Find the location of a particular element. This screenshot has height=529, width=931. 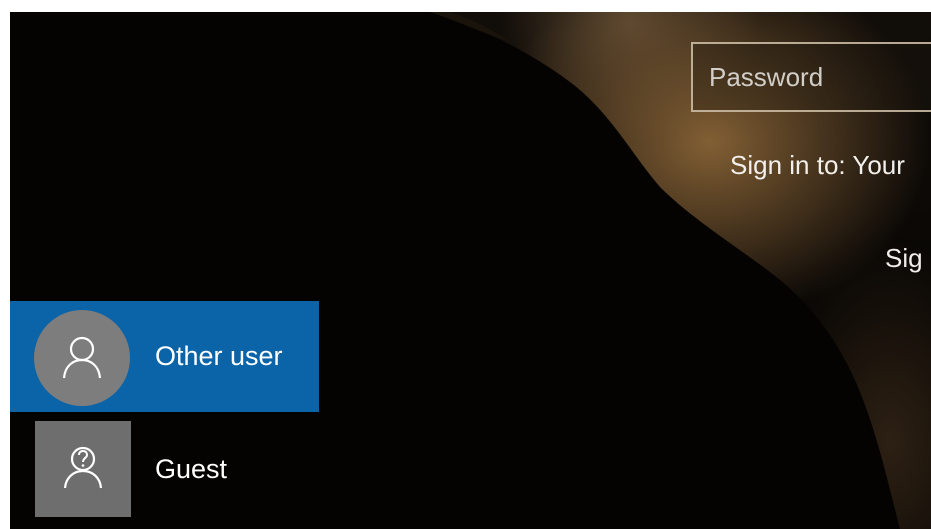

sign-in-options-link: Sig is located at coordinates (904, 258).